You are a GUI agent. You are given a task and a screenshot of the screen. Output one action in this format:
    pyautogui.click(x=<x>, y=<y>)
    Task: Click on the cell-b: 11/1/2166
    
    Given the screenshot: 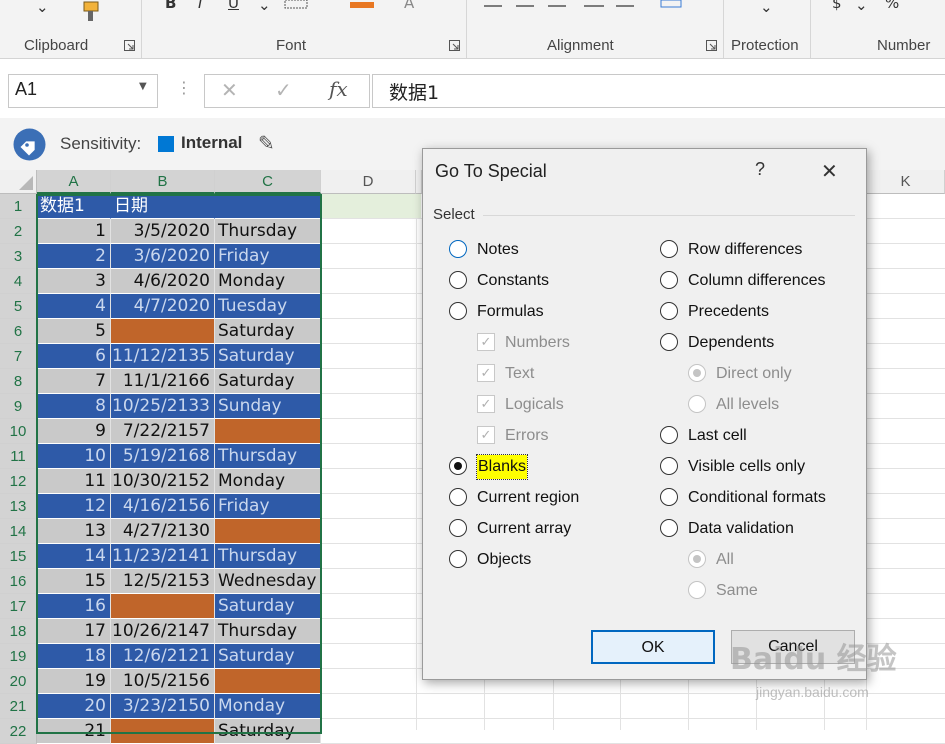 What is the action you would take?
    pyautogui.click(x=163, y=381)
    